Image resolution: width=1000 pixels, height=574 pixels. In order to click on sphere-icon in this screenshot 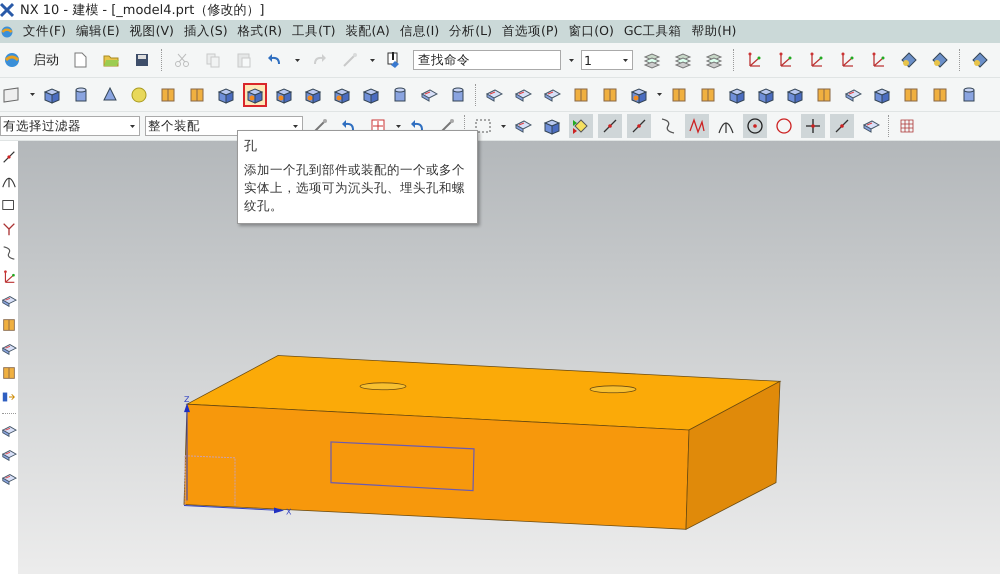, I will do `click(139, 95)`.